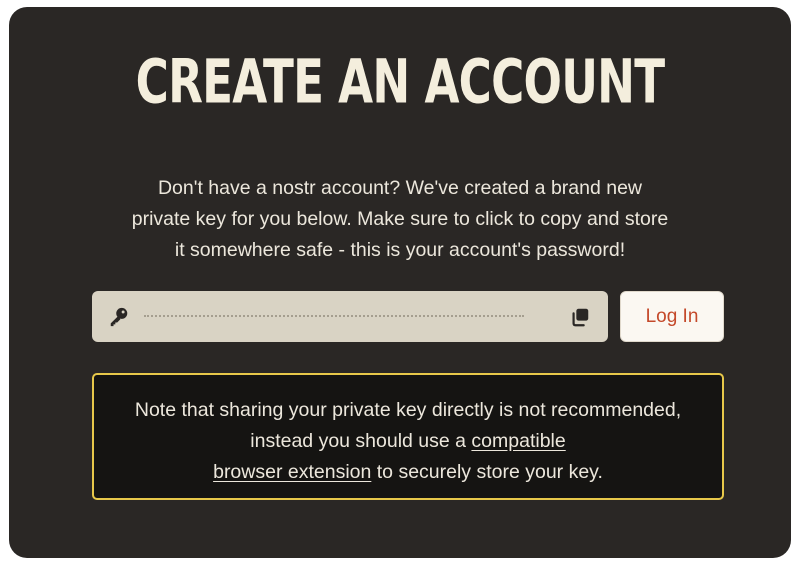 This screenshot has width=794, height=563. Describe the element at coordinates (334, 317) in the screenshot. I see `masked-key-value` at that location.